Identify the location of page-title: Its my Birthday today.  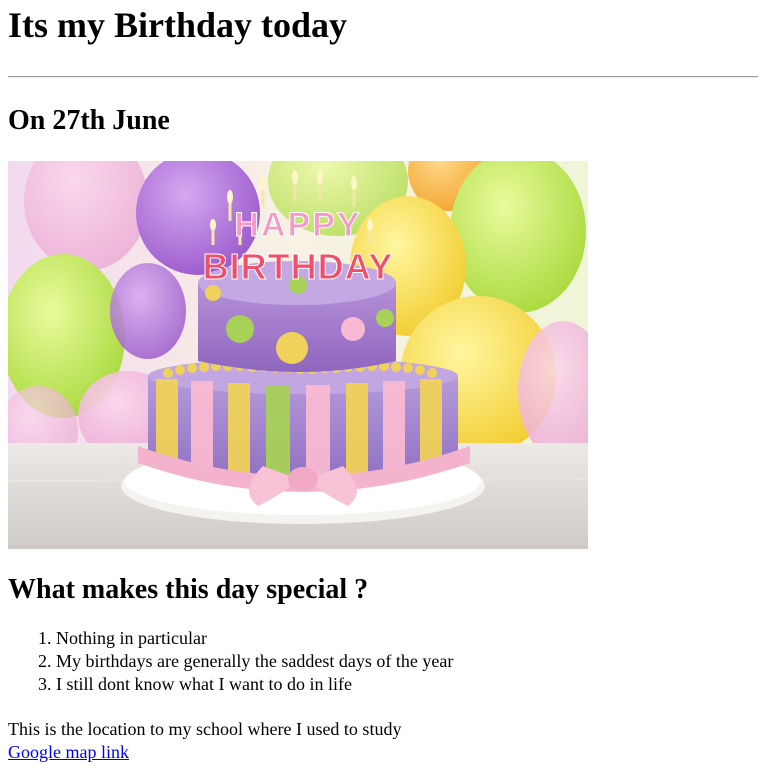
(178, 25).